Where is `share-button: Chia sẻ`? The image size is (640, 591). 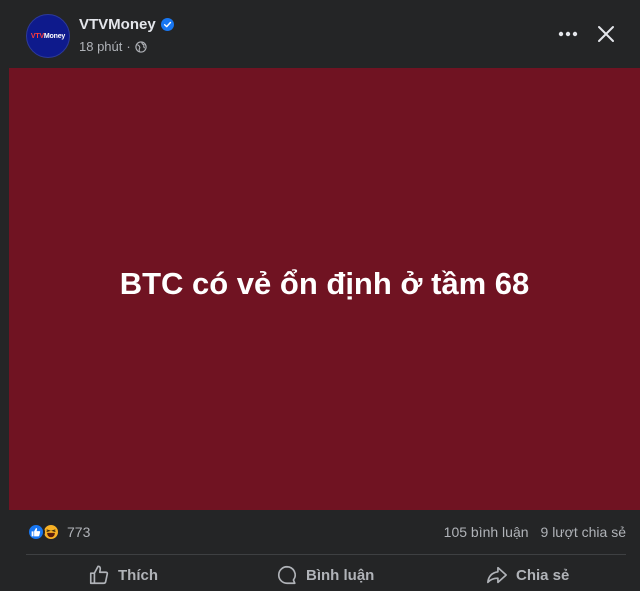
share-button: Chia sẻ is located at coordinates (527, 575).